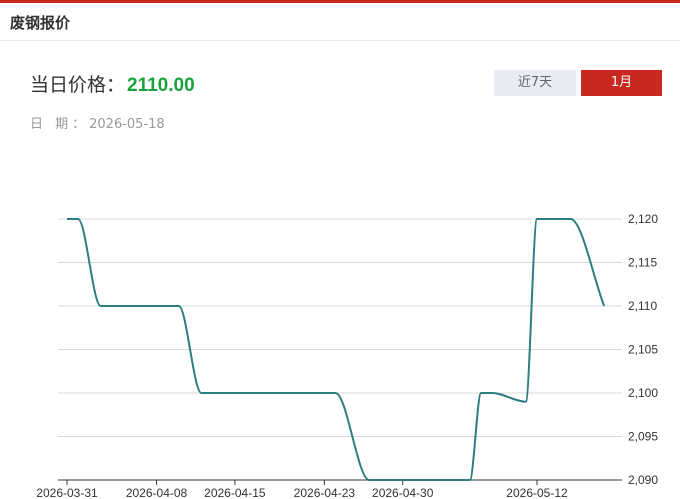 This screenshot has height=499, width=680. Describe the element at coordinates (643, 437) in the screenshot. I see `y-tick-label: 2,095` at that location.